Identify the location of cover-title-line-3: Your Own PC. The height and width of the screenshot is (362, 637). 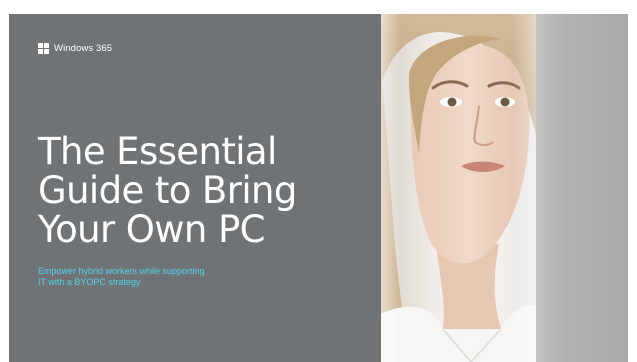
(151, 229).